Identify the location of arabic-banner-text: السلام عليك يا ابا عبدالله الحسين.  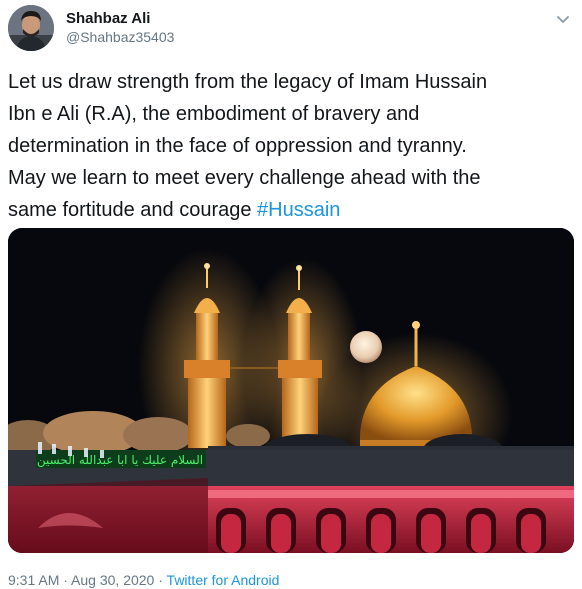
(120, 460).